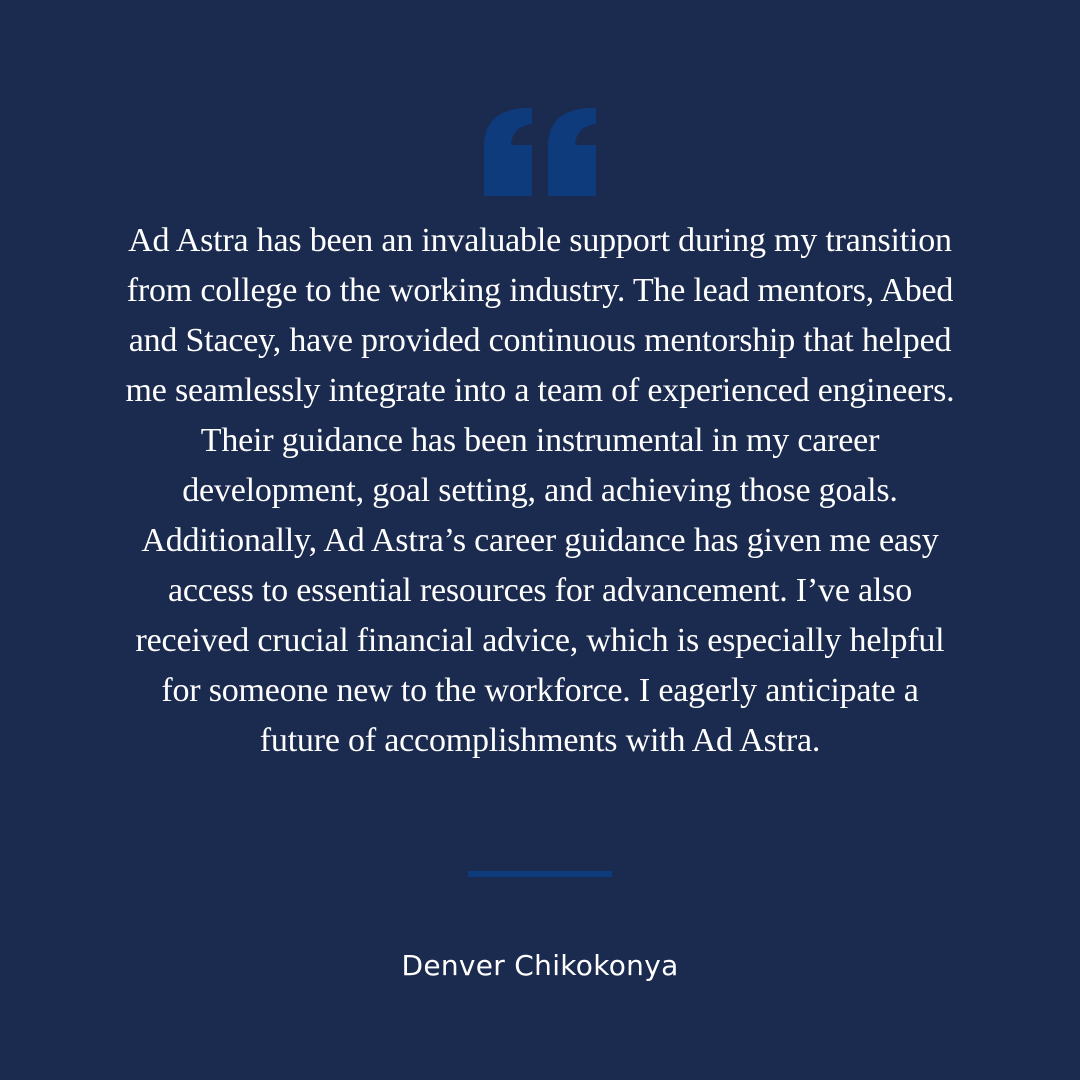 The image size is (1080, 1080). What do you see at coordinates (540, 152) in the screenshot?
I see `opening-quote-icon` at bounding box center [540, 152].